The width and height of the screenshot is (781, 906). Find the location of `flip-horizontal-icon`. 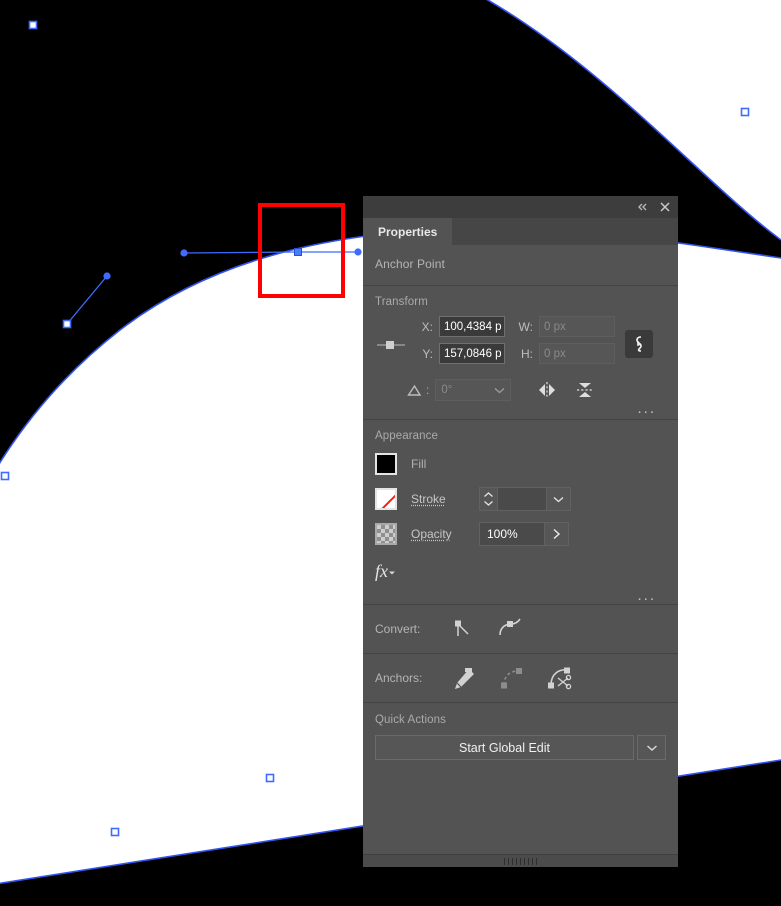

flip-horizontal-icon is located at coordinates (547, 390).